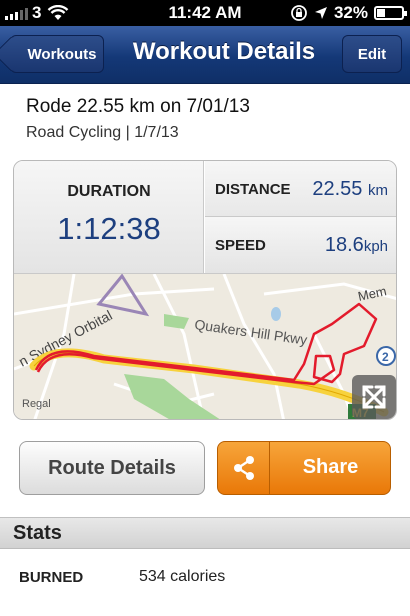  I want to click on status-right: 32%, so click(348, 13).